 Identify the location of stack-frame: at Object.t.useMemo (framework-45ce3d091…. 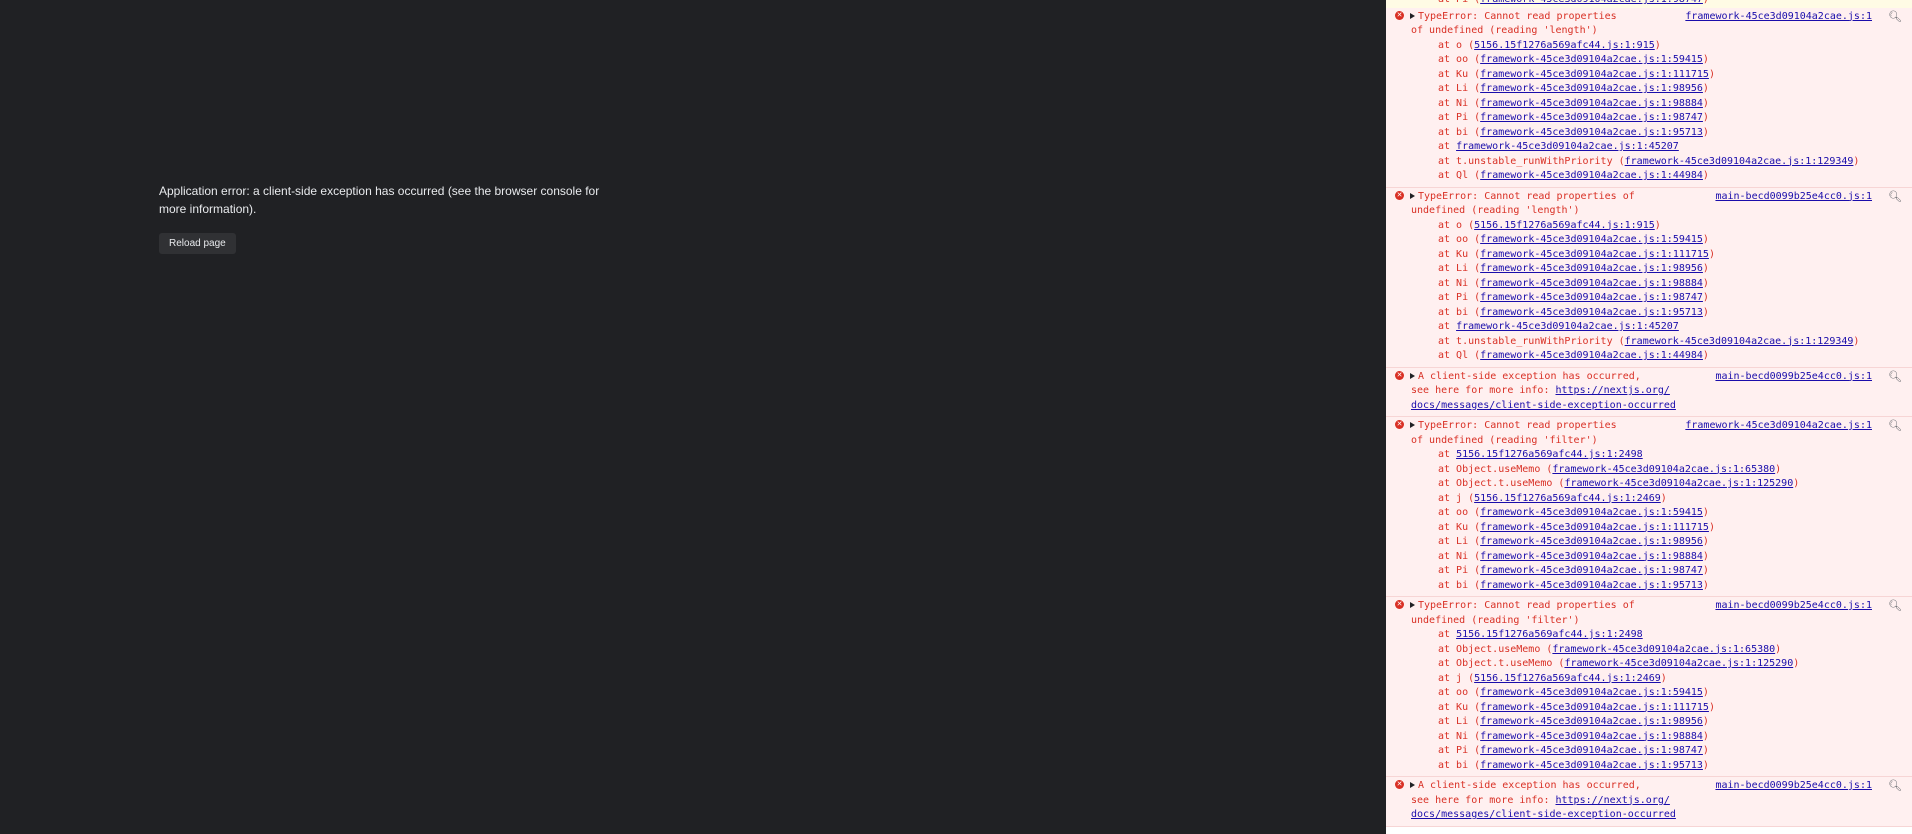
(1619, 483).